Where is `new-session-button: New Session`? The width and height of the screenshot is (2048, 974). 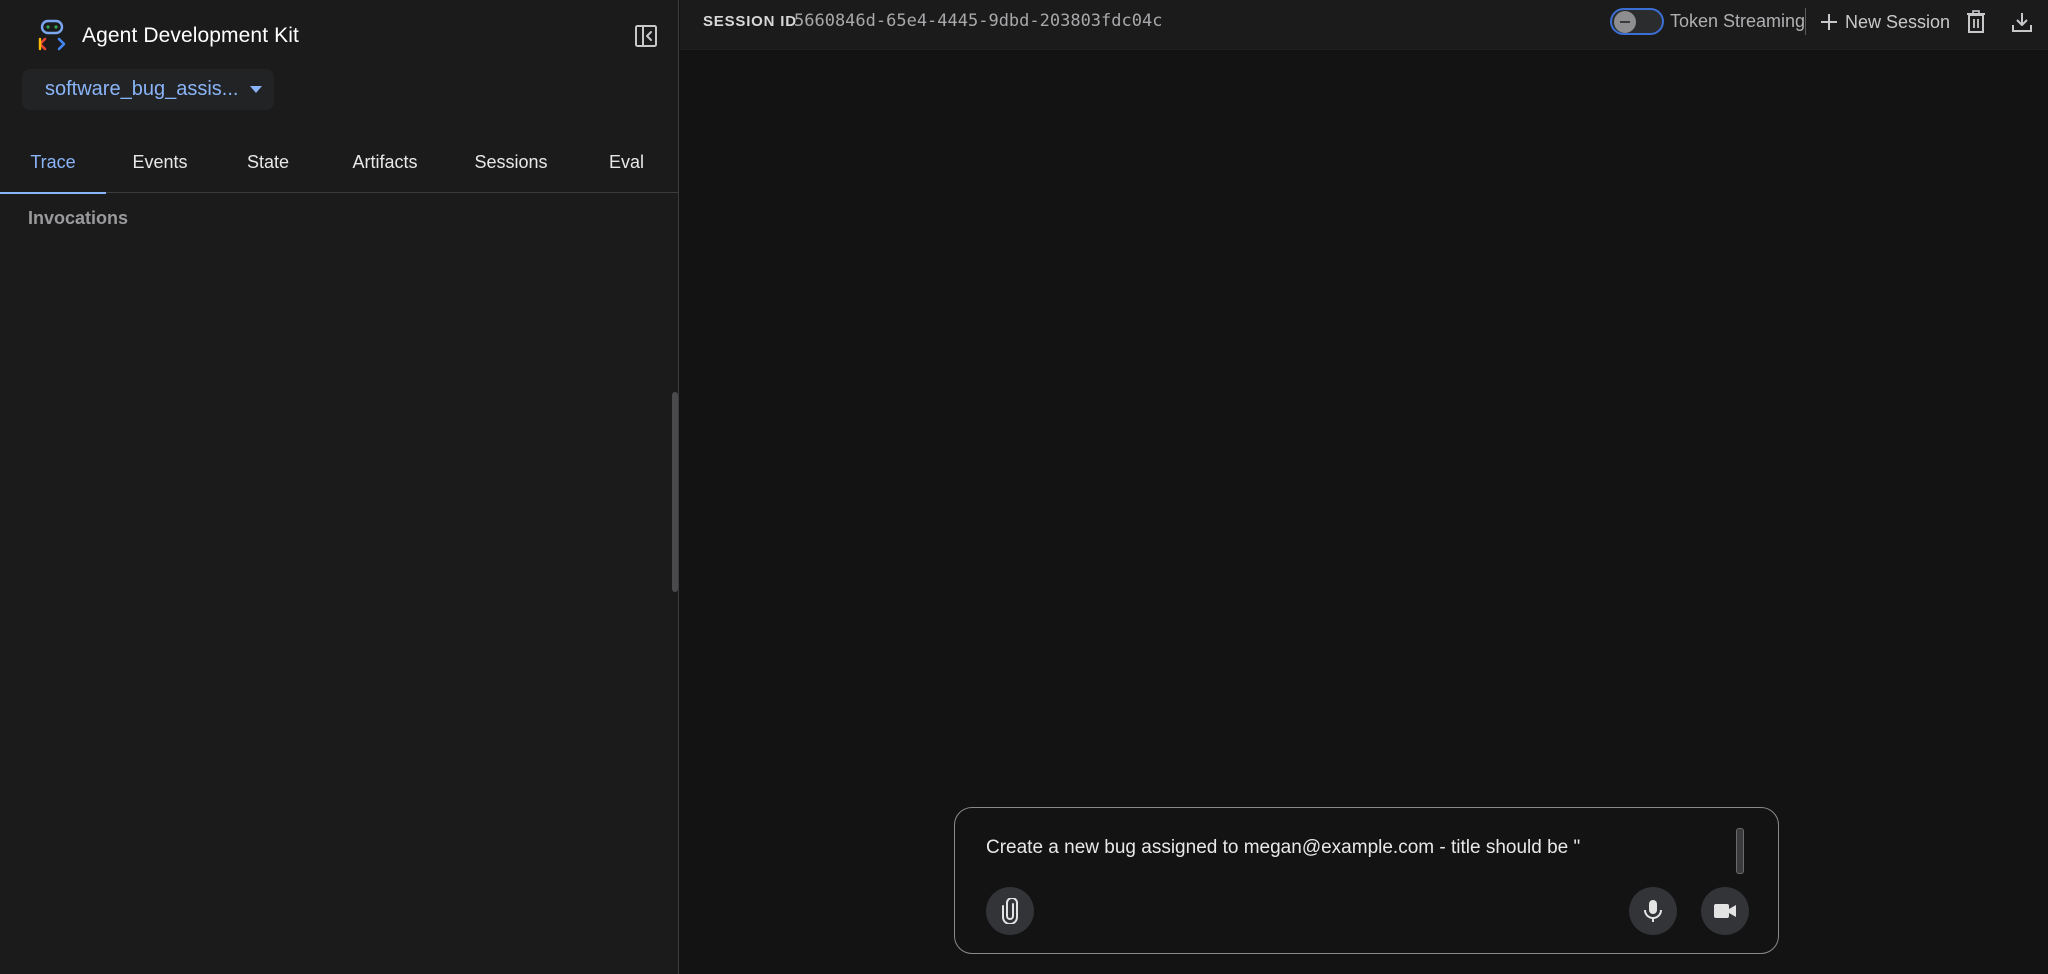
new-session-button: New Session is located at coordinates (1884, 22).